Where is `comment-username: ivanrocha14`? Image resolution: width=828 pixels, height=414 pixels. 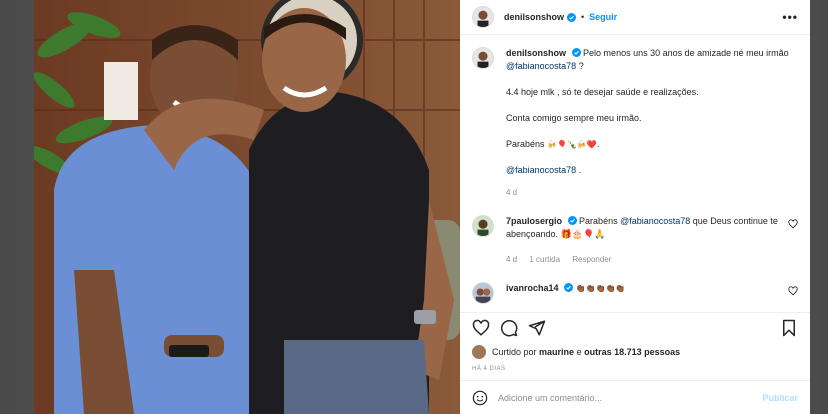
comment-username: ivanrocha14 is located at coordinates (532, 288).